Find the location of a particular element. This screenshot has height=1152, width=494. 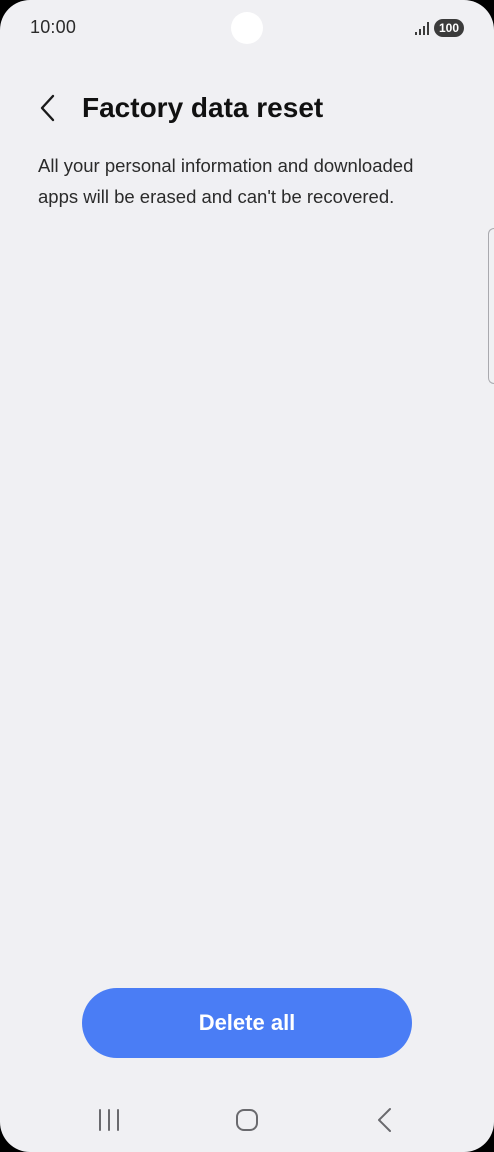

chevron-left-icon is located at coordinates (47, 108).